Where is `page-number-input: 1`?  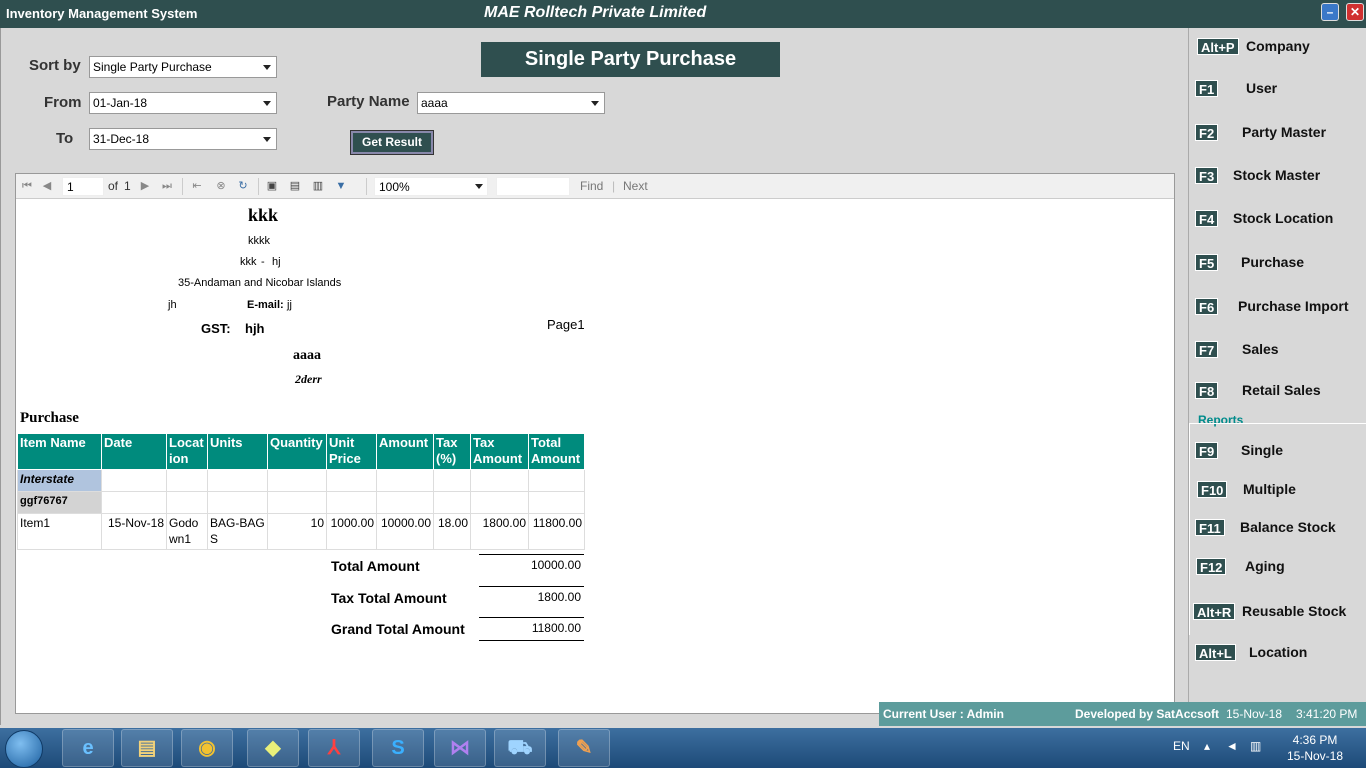 page-number-input: 1 is located at coordinates (83, 186).